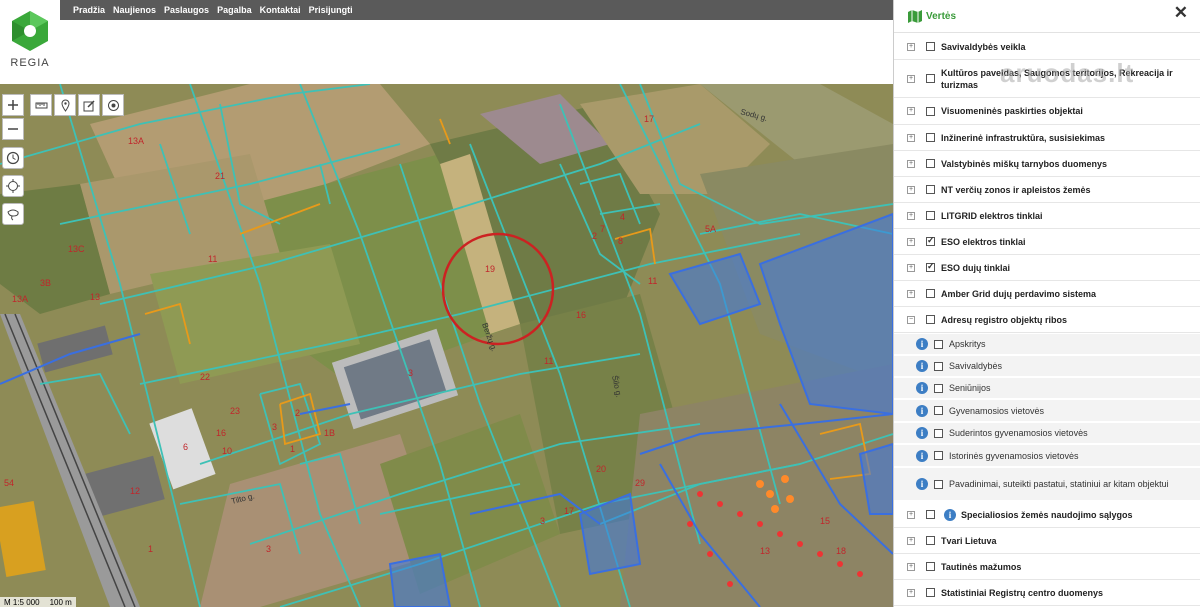 The width and height of the screenshot is (1200, 607). What do you see at coordinates (1047, 567) in the screenshot?
I see `layer-row: + Tautinės mažumos` at bounding box center [1047, 567].